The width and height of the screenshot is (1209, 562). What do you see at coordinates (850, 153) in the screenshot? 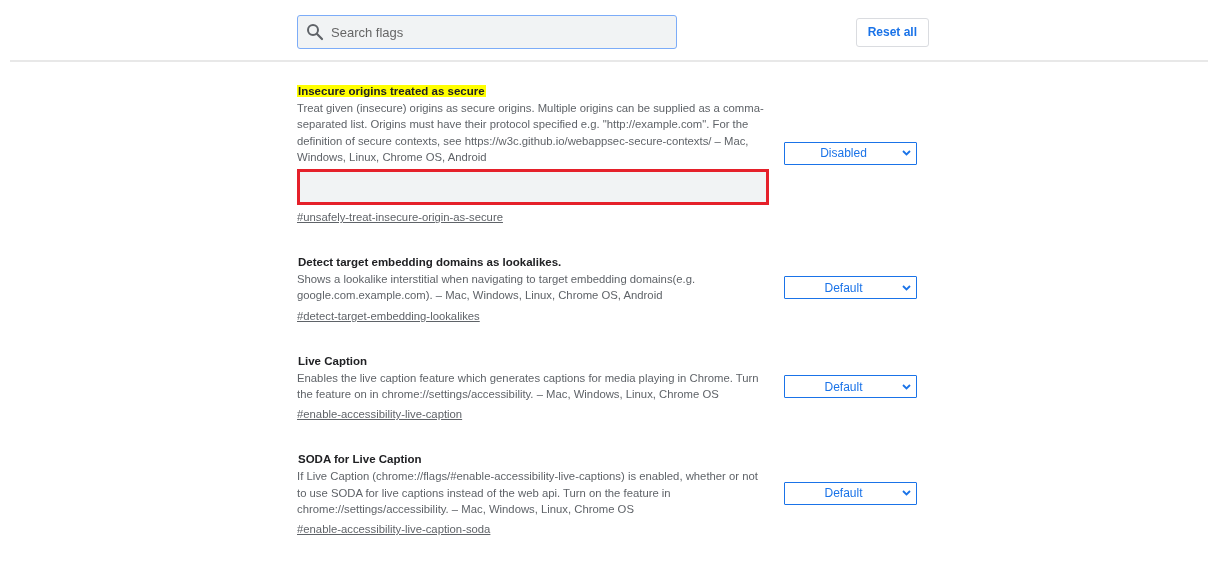
I see `flag-dropdown: Disabled` at bounding box center [850, 153].